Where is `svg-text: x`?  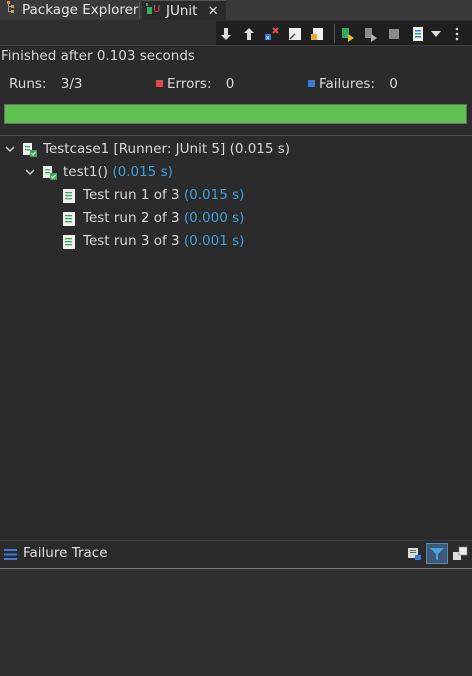 svg-text: x is located at coordinates (268, 38).